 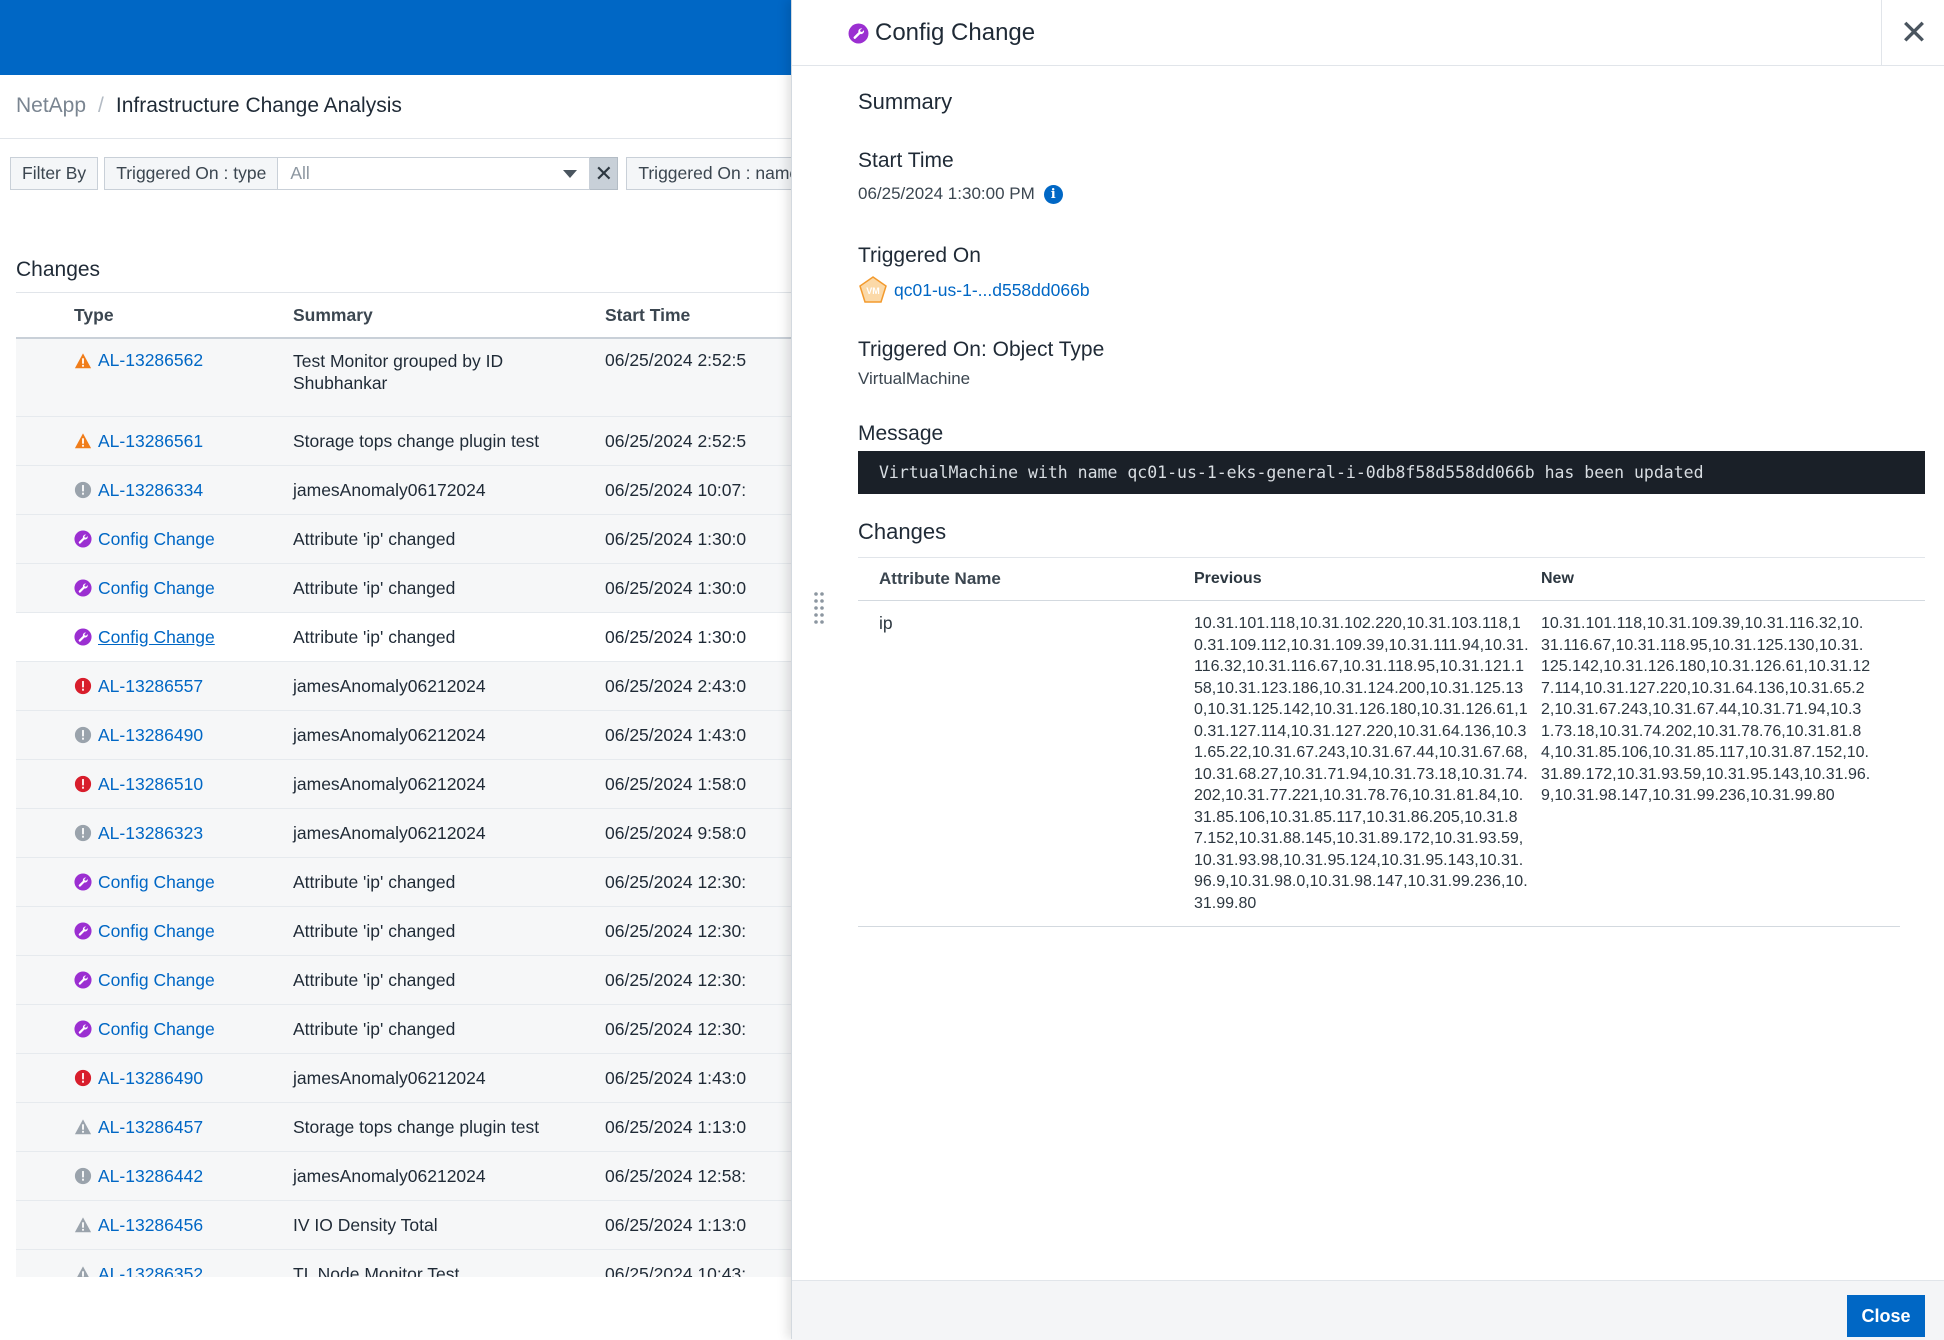 I want to click on alert-id-link: AL-13286561, so click(x=150, y=441).